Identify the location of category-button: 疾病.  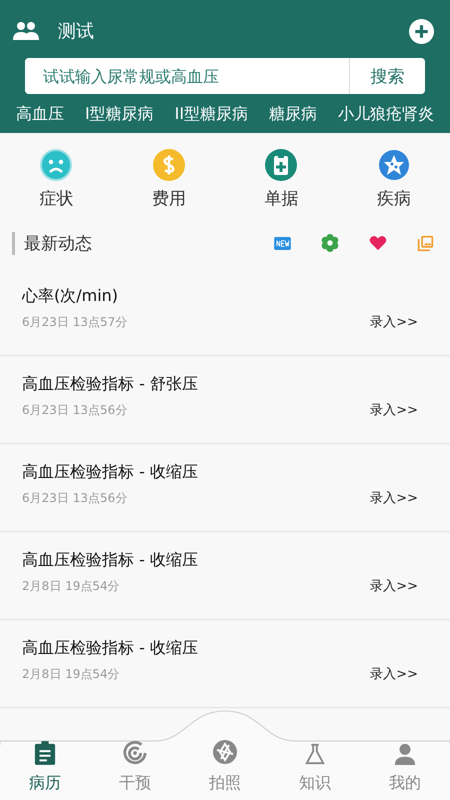
(394, 179).